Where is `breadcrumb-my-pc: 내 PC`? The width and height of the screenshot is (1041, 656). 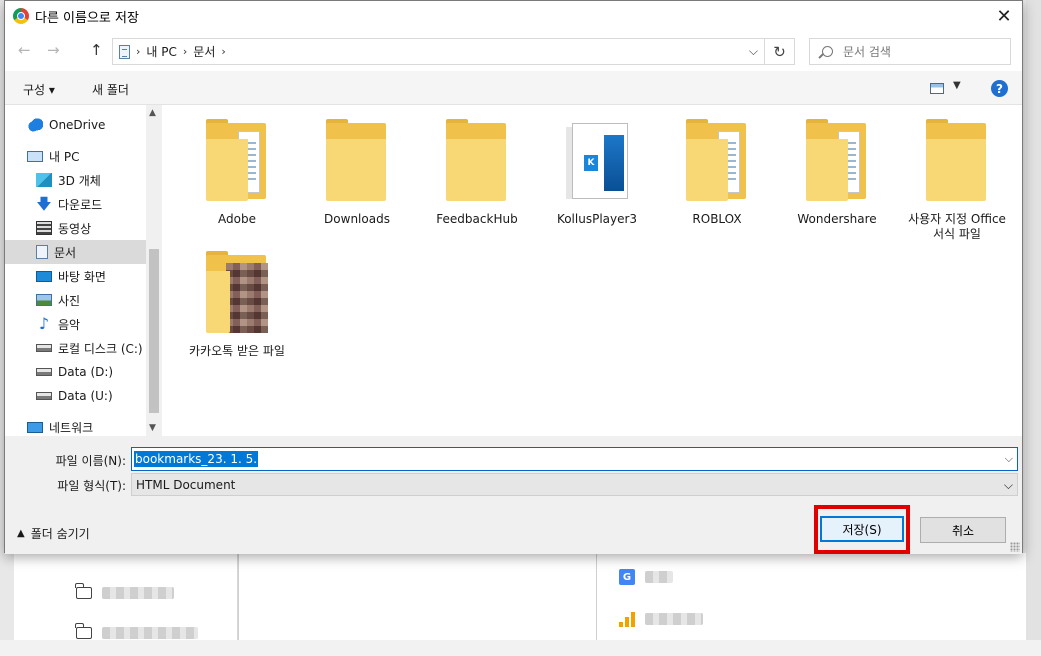
breadcrumb-my-pc: 내 PC is located at coordinates (161, 51).